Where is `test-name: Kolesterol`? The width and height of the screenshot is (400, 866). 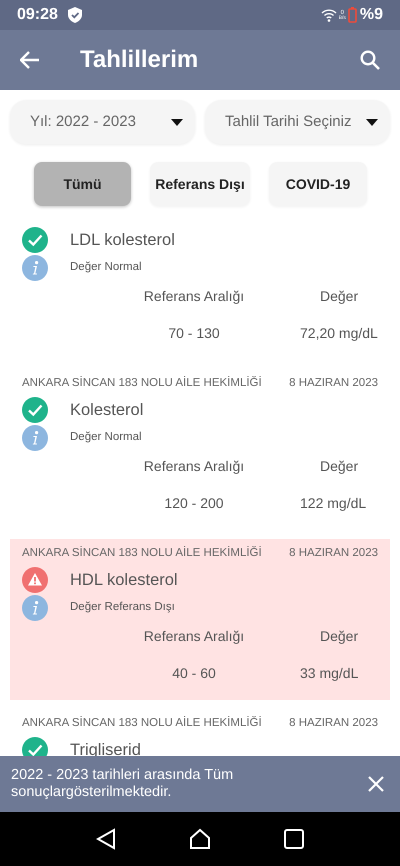
test-name: Kolesterol is located at coordinates (107, 410).